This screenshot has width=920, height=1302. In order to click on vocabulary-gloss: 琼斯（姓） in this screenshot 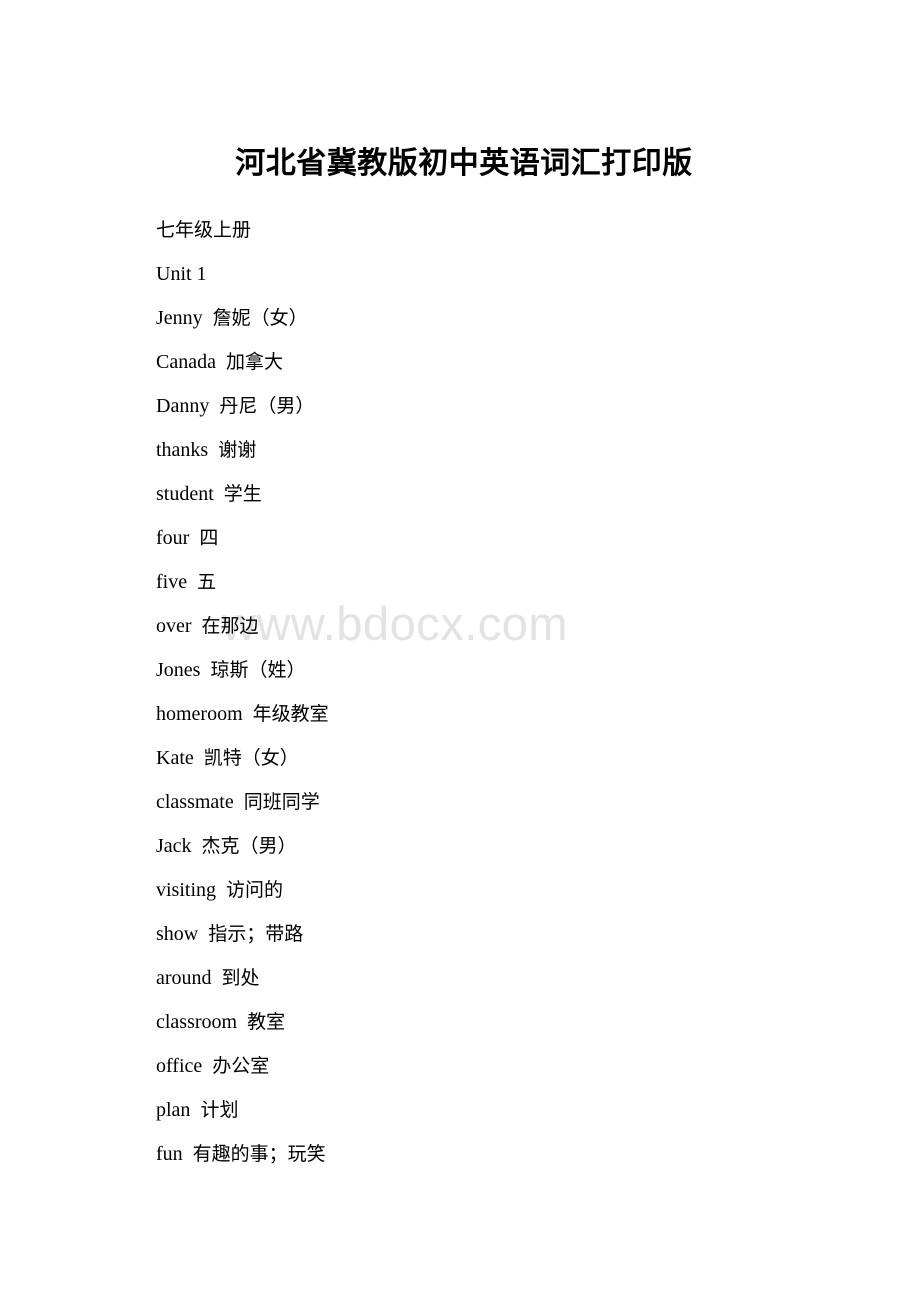, I will do `click(258, 670)`.